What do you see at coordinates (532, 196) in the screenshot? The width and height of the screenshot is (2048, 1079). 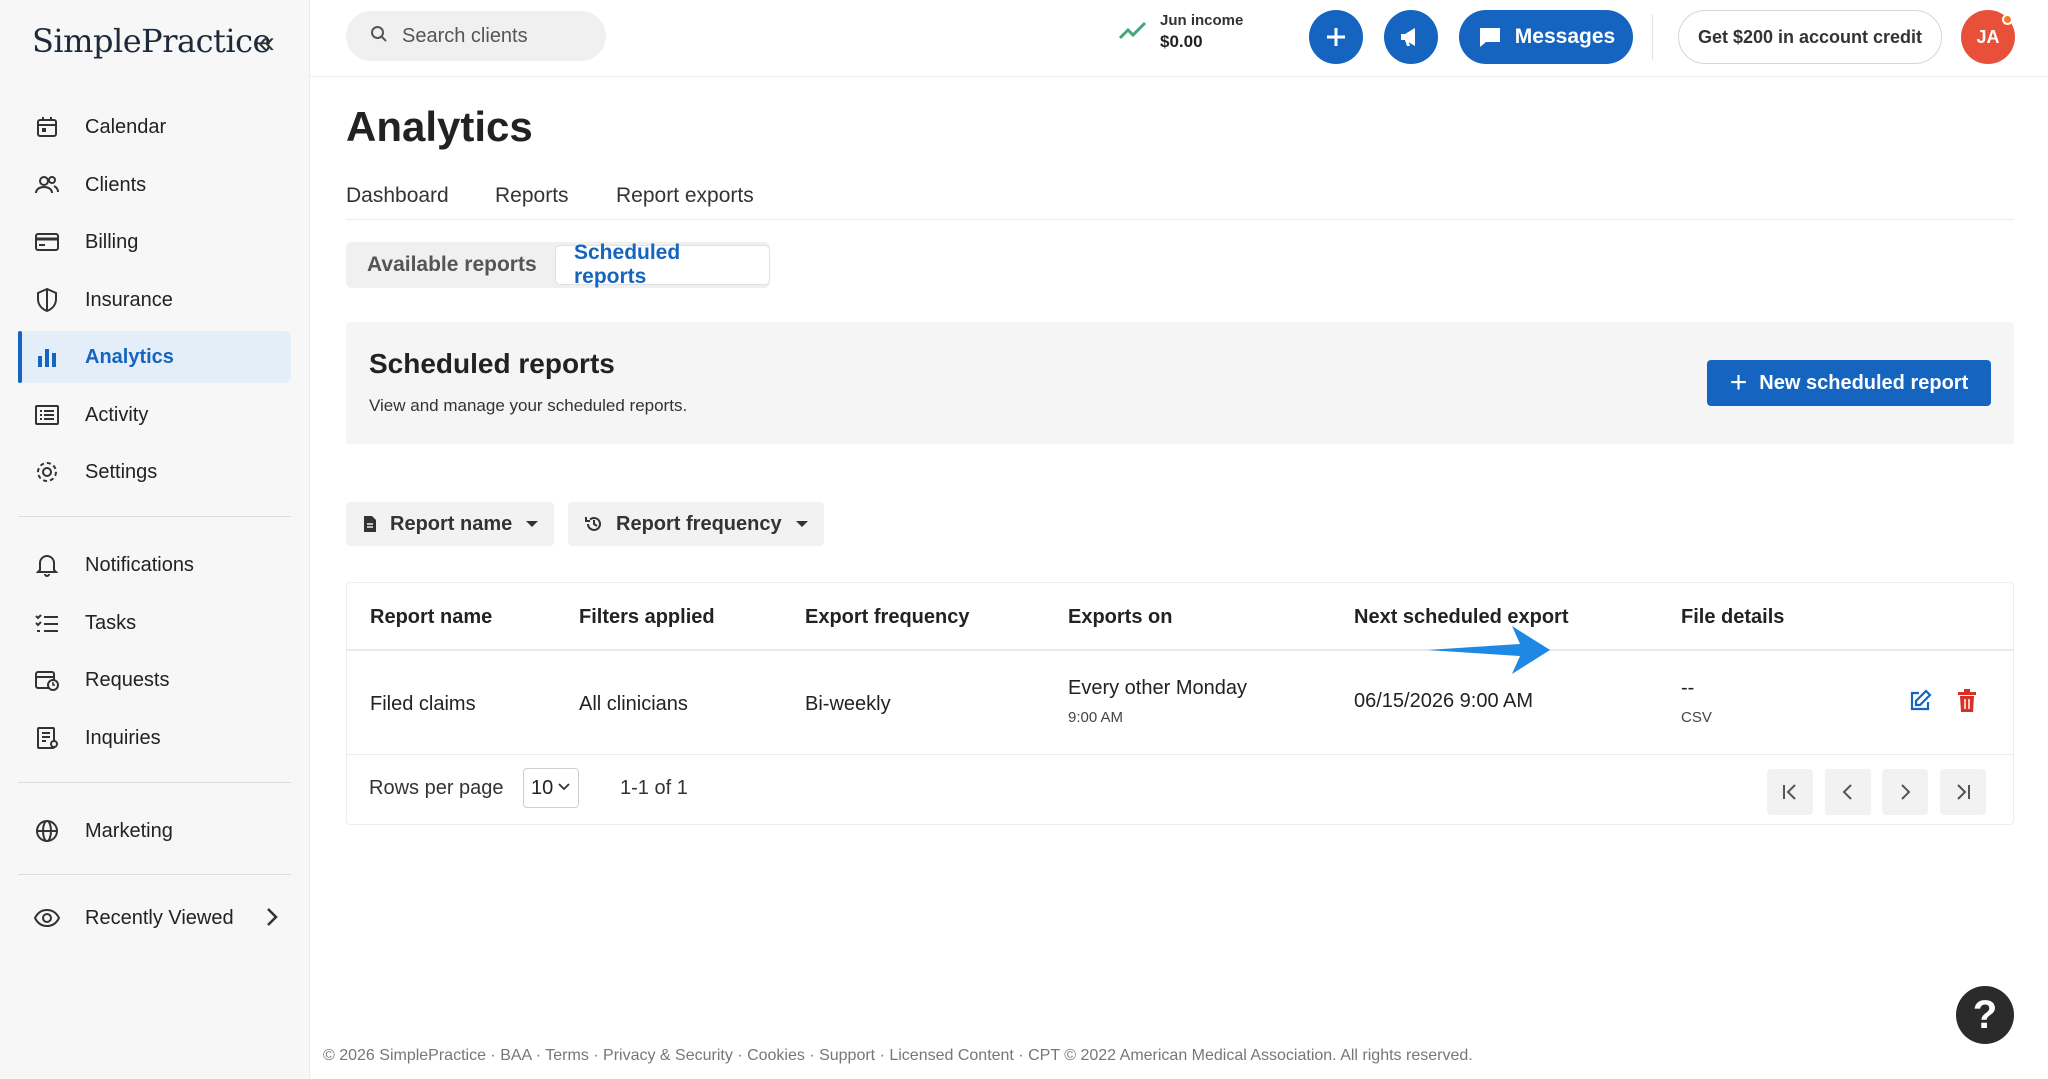 I see `tab-reports: Reports` at bounding box center [532, 196].